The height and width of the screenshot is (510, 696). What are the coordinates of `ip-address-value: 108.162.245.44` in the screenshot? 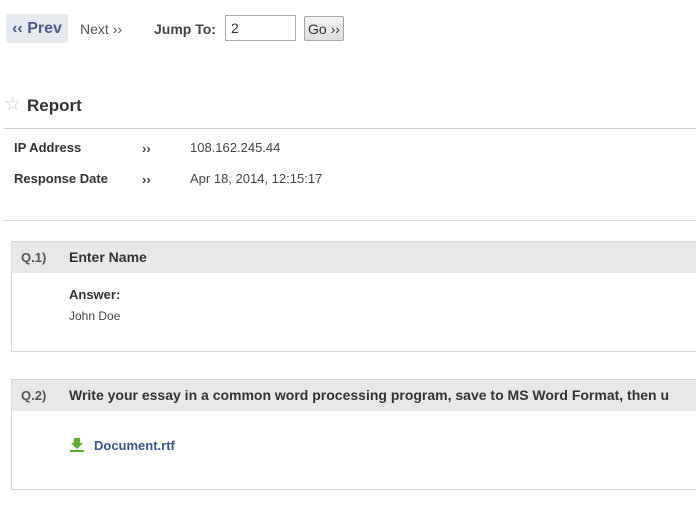 It's located at (235, 147).